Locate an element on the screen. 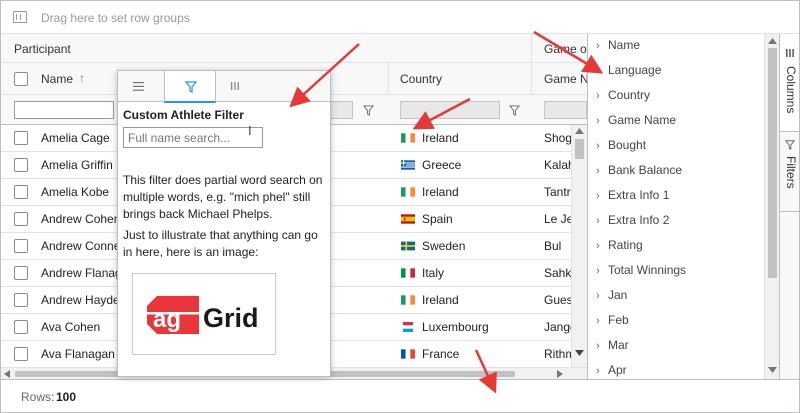 Image resolution: width=800 pixels, height=413 pixels. row-group-placeholder: Drag here to set row groups is located at coordinates (115, 18).